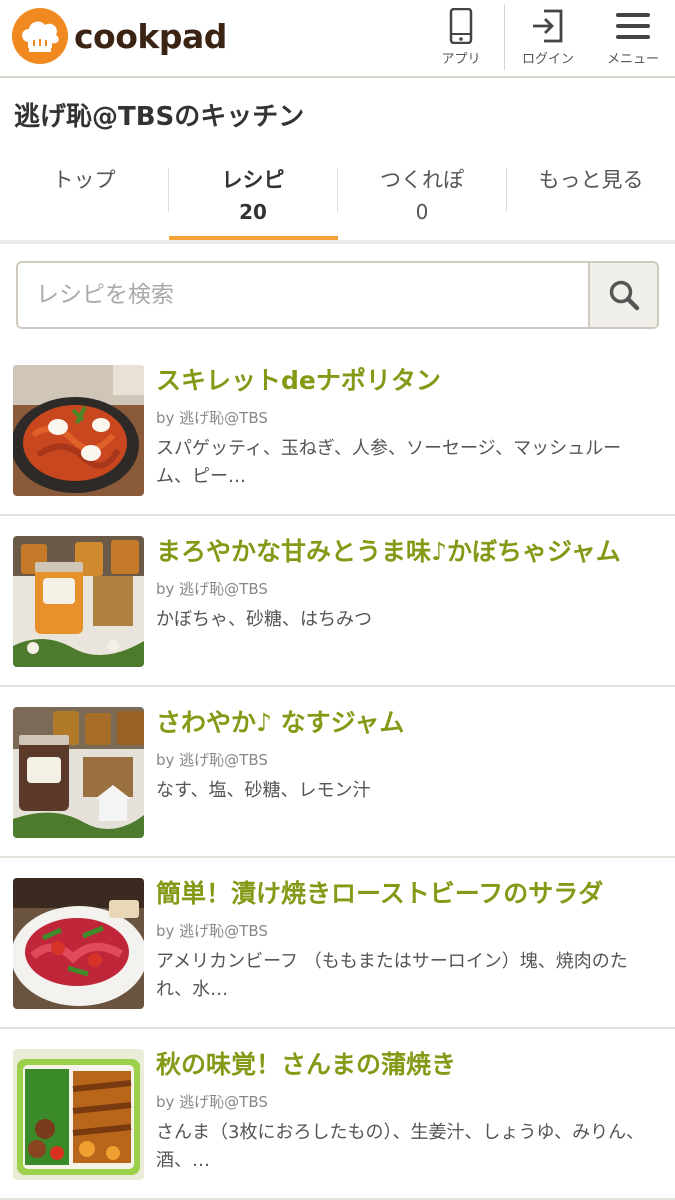  What do you see at coordinates (253, 196) in the screenshot?
I see `tab-recipes: レシピ 20` at bounding box center [253, 196].